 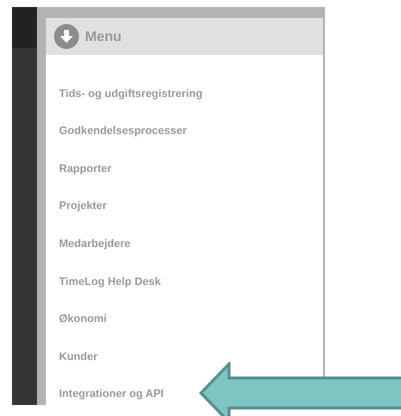 I want to click on menu-item: Rapporter, so click(x=85, y=169).